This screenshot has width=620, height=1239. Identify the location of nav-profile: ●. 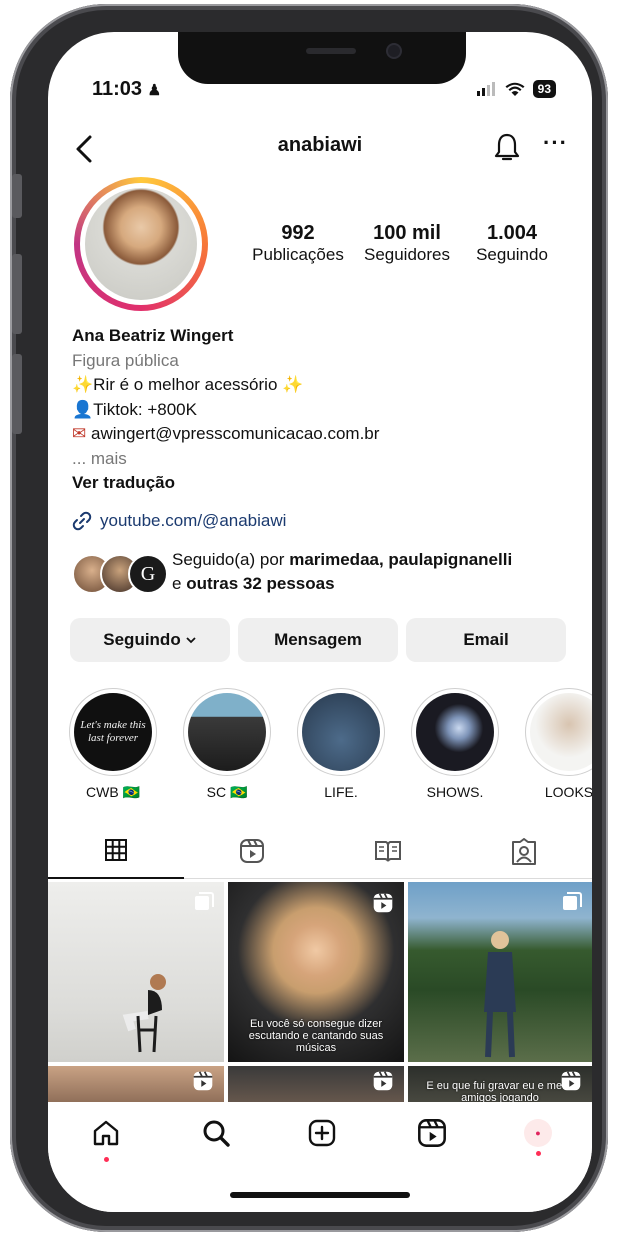
(538, 1137).